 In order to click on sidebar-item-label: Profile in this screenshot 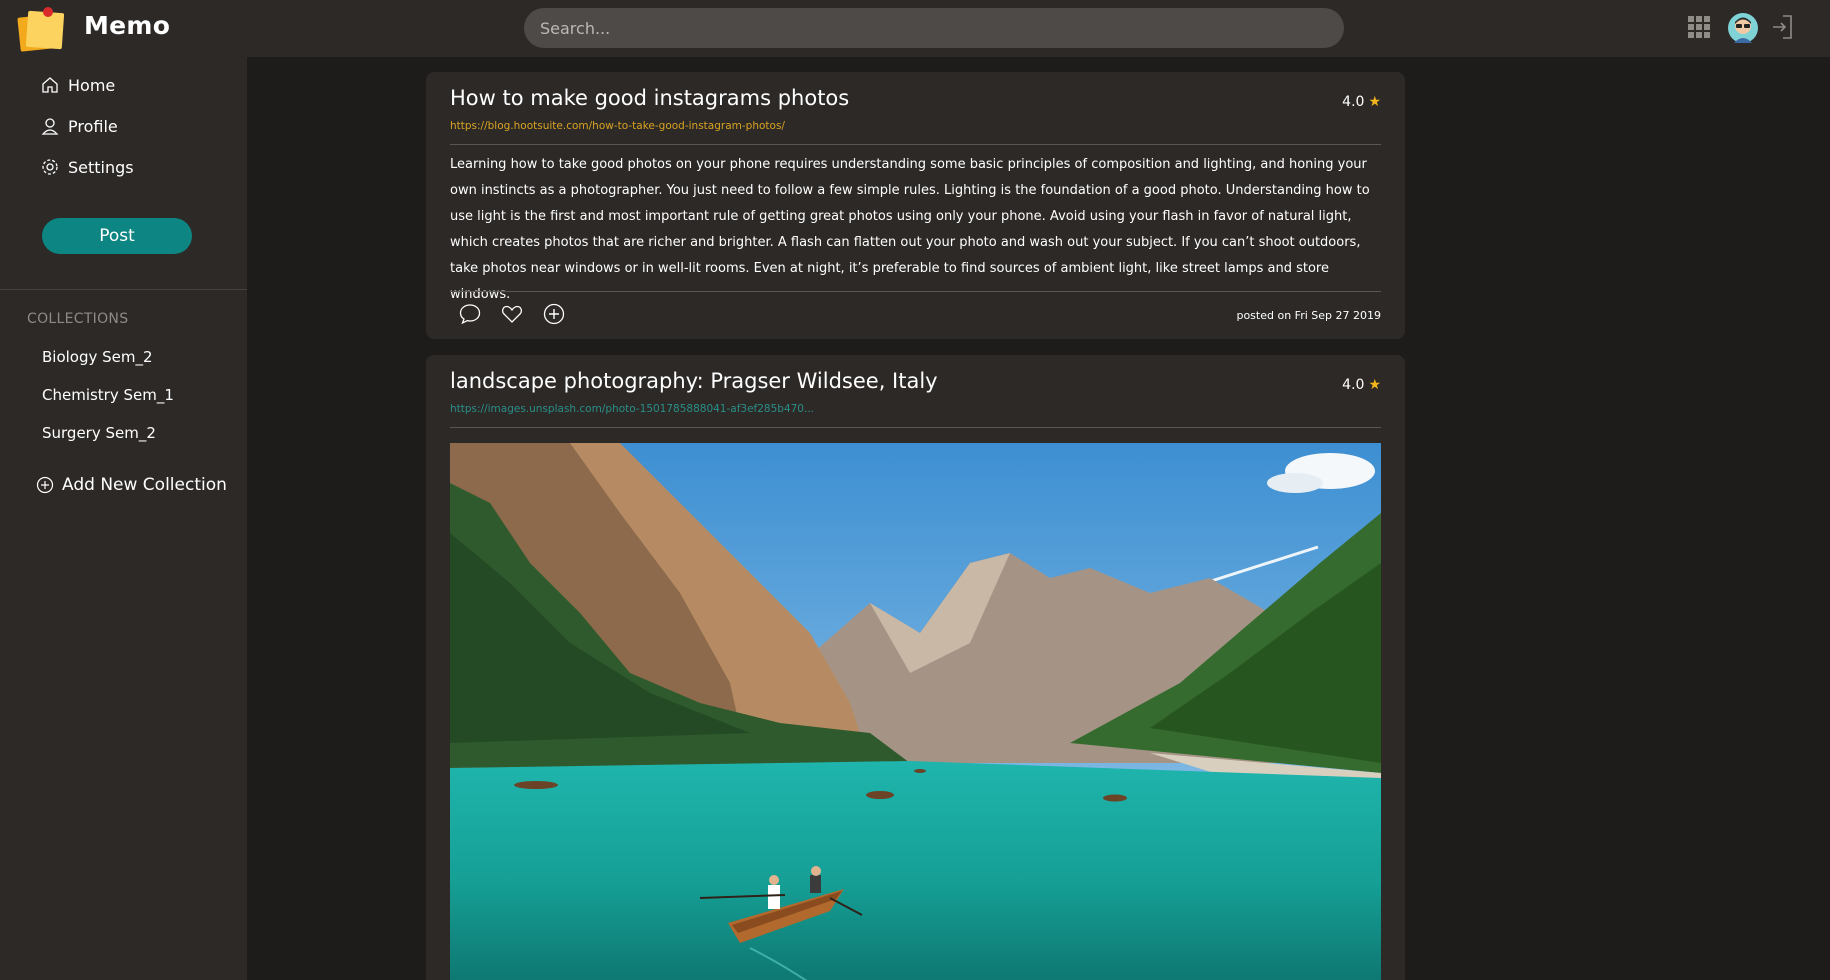, I will do `click(93, 126)`.